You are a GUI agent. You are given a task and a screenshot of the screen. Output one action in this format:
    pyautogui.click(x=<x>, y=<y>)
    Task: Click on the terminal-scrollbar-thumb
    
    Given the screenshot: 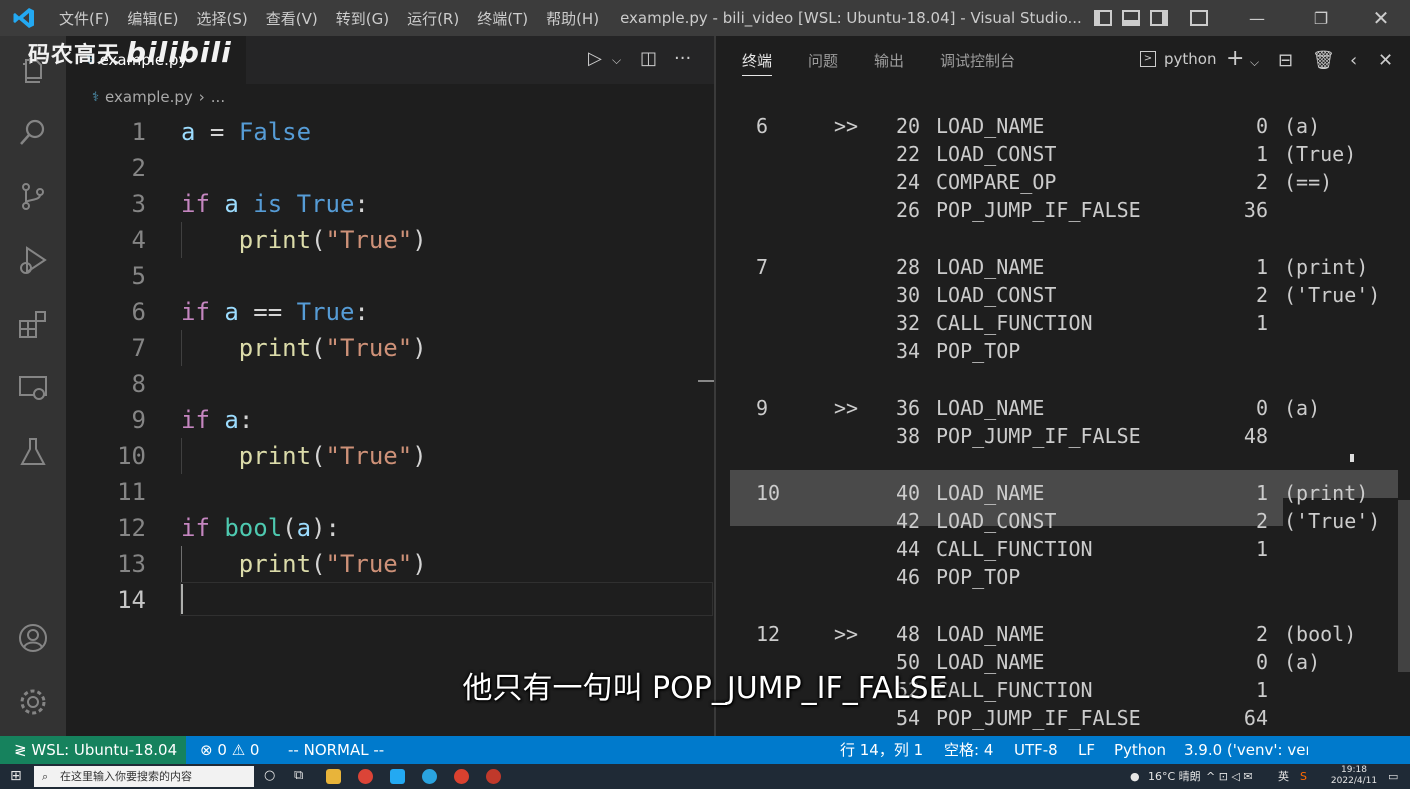 What is the action you would take?
    pyautogui.click(x=1404, y=586)
    